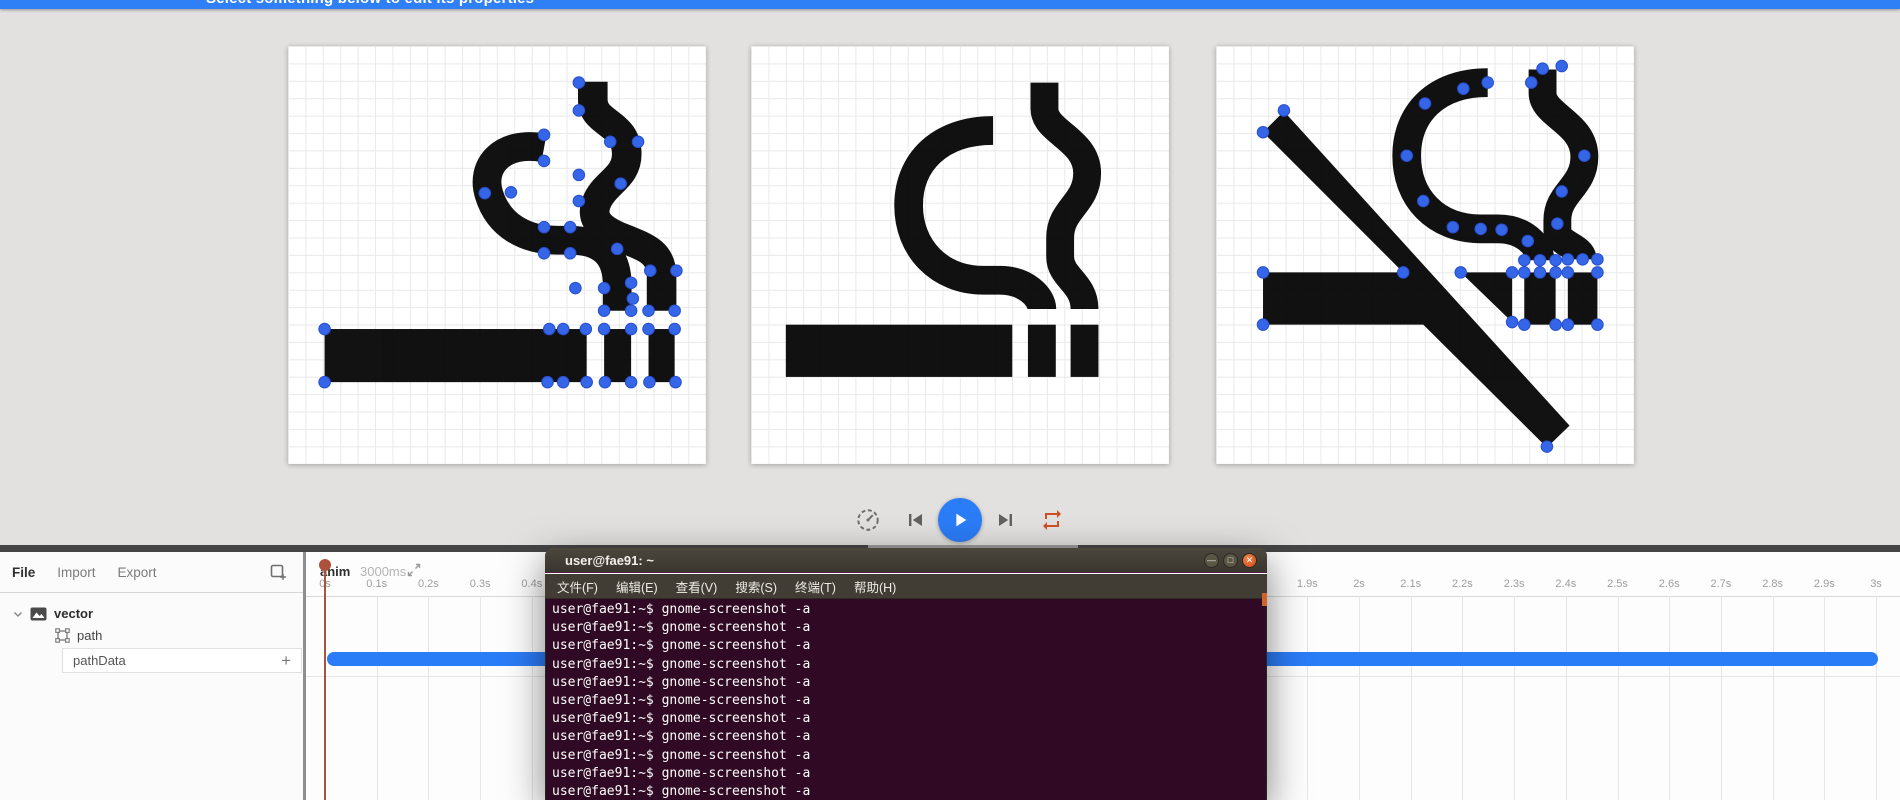 This screenshot has height=800, width=1900. What do you see at coordinates (1264, 599) in the screenshot?
I see `terminal-scrollbar-thumb` at bounding box center [1264, 599].